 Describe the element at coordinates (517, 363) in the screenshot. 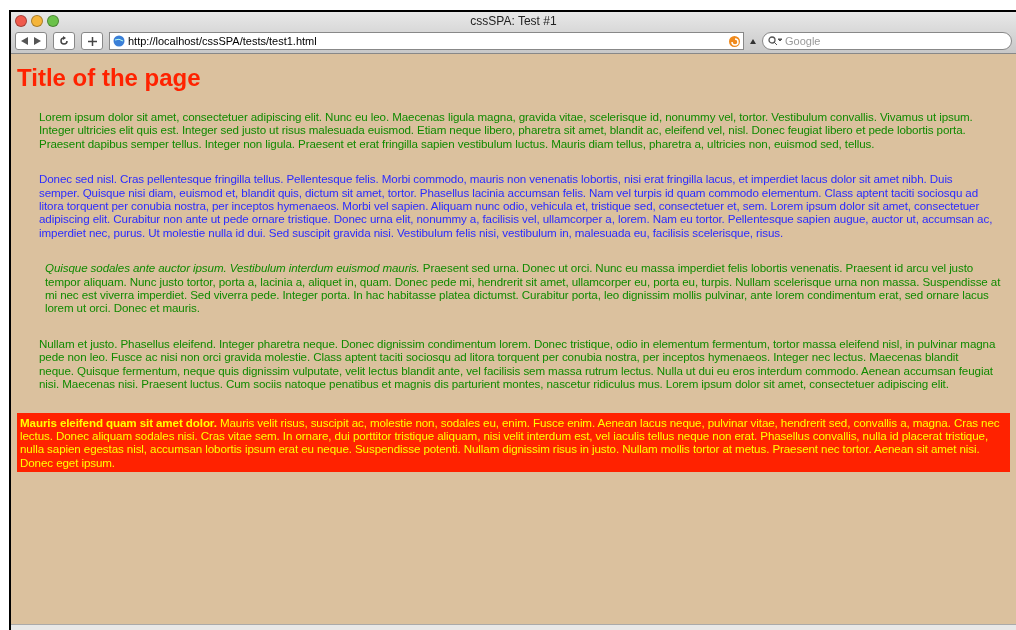

I see `paragraph: Nullam et justo. Phasellus eleifend. Integer pharetra neque. Donec dignissim condimentum lorem. Donec tristique, odio in elementum fermentum, tortor massa eleifend nisl, in pulvinar magna pede non leo. Fusce ac nisi non orci gravida molestie. Class aptent taciti sociosqu ad litora torquent per conubia nostra, per inceptos hymenaeos. Integer nec lectus. Maecenas blandit neque. Quisque fermentum, neque quis dignissim vulputate, velit lectus blandit ante, vel facilisis sem massa rutrum lectus. Nulla ut dui eu eros interdum commodo. Aenean accumsan feugiat nisi. Maecenas nisi. Praesent luctus. Cum sociis natoque penatibus et magnis dis parturient montes, nascetur ridiculus mus. Lorem ipsum dolor sit amet, consectetuer adipiscing elit.` at that location.